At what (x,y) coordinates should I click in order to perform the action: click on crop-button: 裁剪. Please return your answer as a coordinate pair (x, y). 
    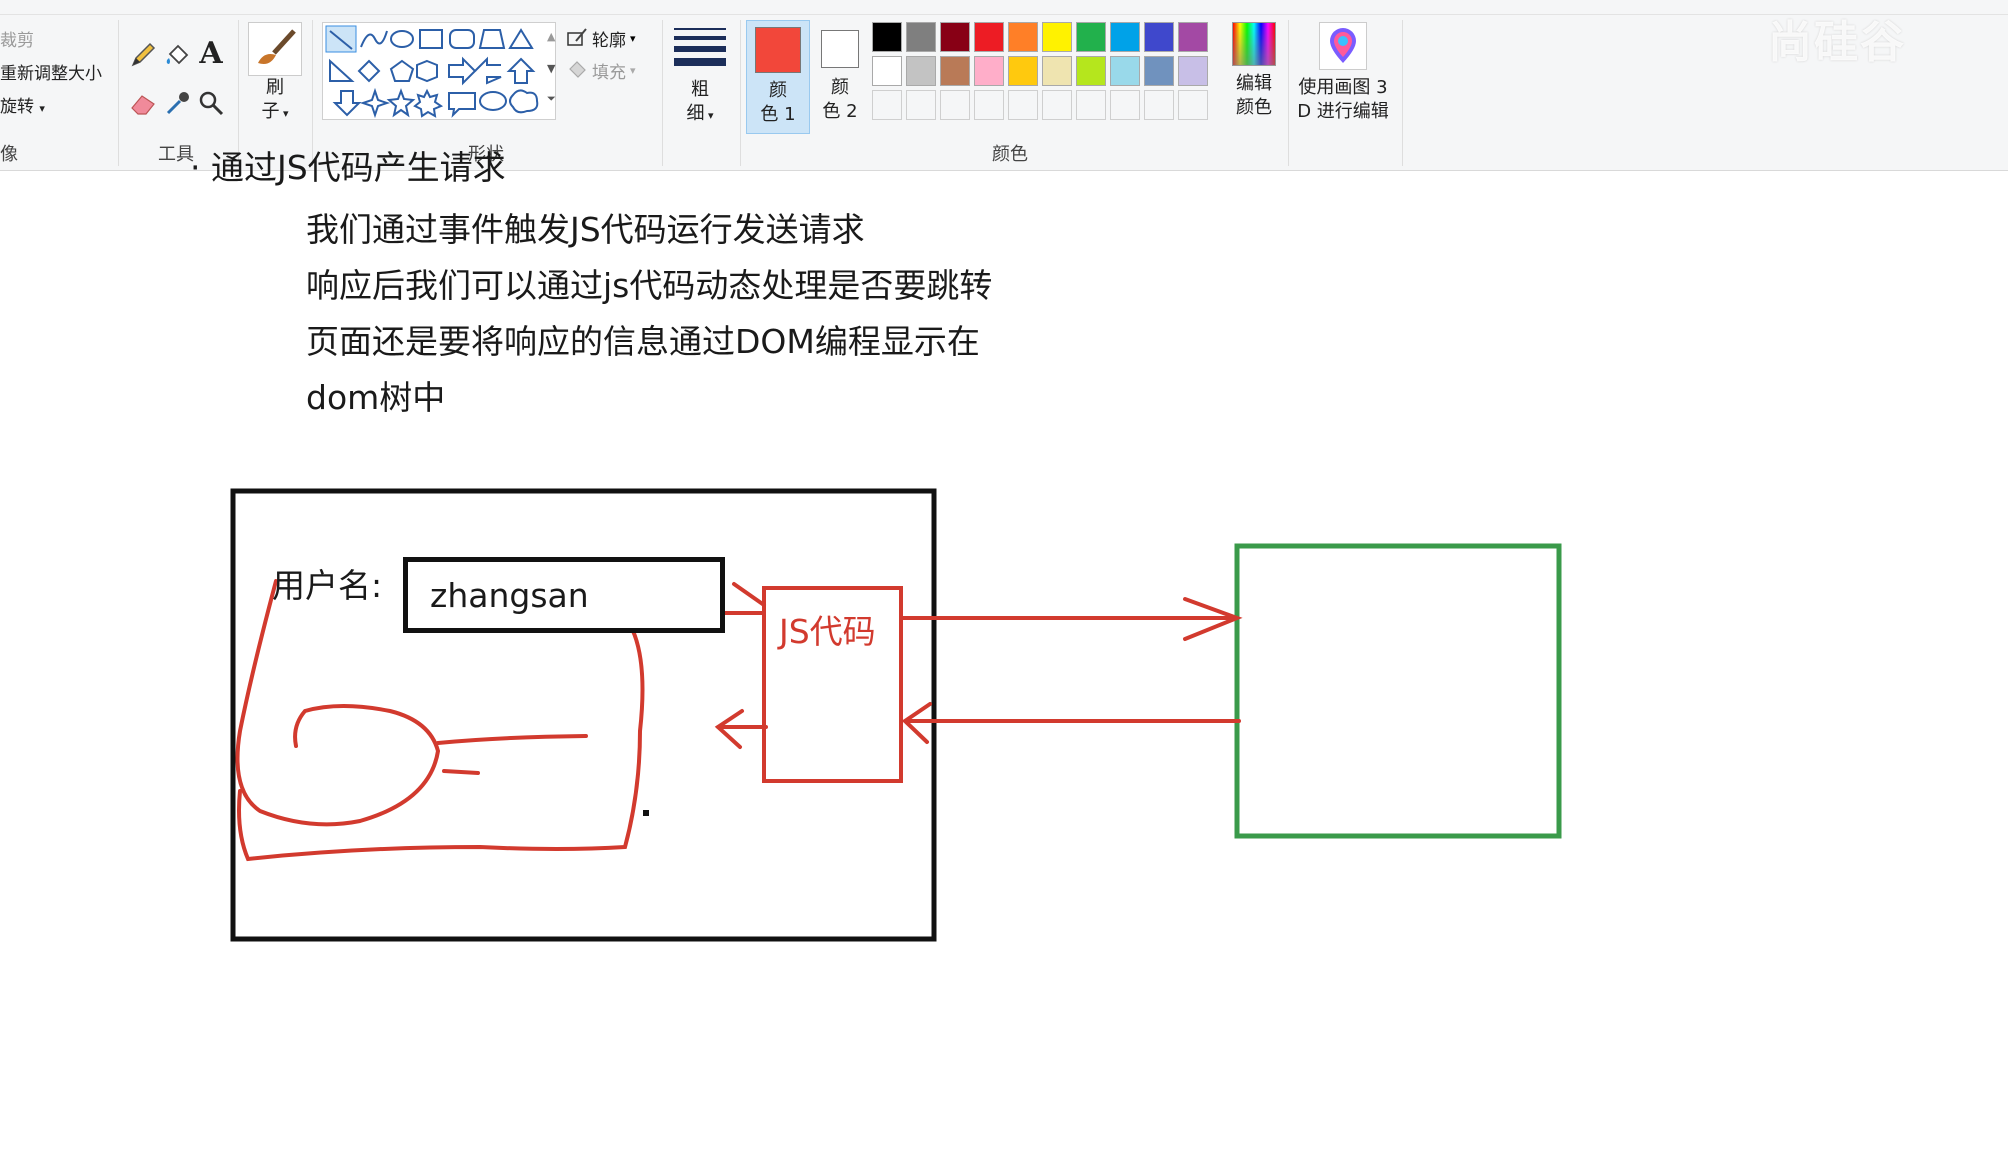
    Looking at the image, I should click on (17, 38).